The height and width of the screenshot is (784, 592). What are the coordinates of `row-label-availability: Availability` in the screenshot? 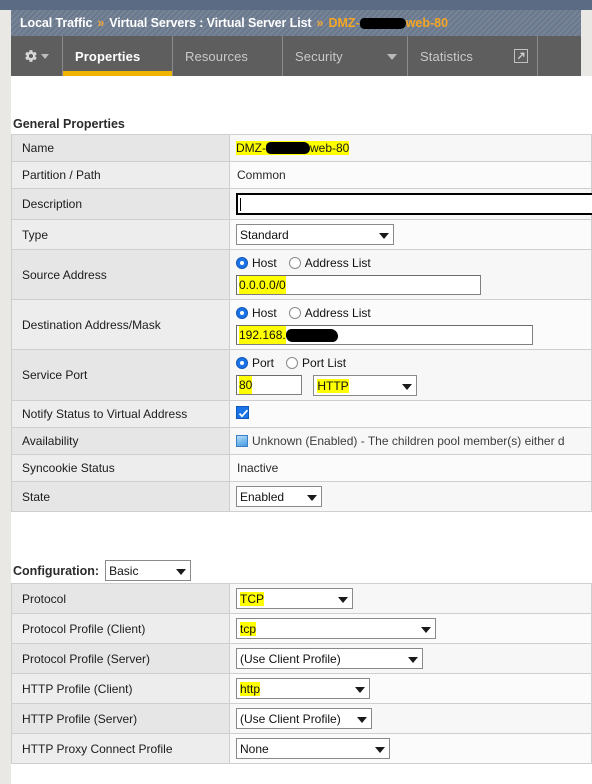 It's located at (120, 441).